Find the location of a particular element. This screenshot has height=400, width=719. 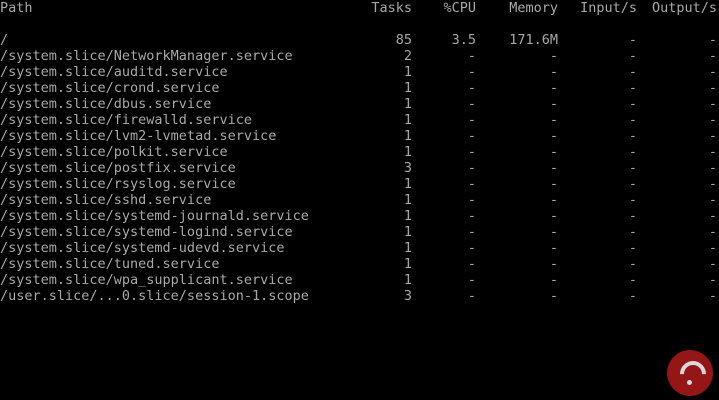

row-path: /system.slice/polkit.service is located at coordinates (114, 152).